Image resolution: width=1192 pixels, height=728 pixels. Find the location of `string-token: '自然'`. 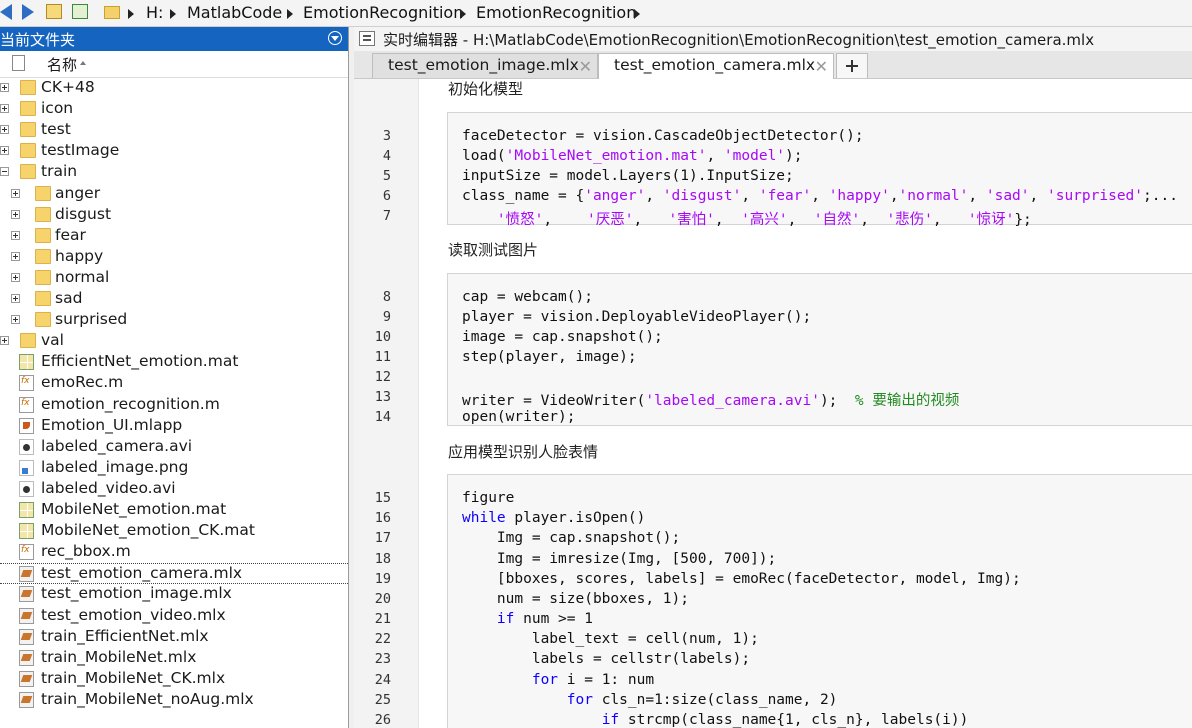

string-token: '自然' is located at coordinates (837, 220).